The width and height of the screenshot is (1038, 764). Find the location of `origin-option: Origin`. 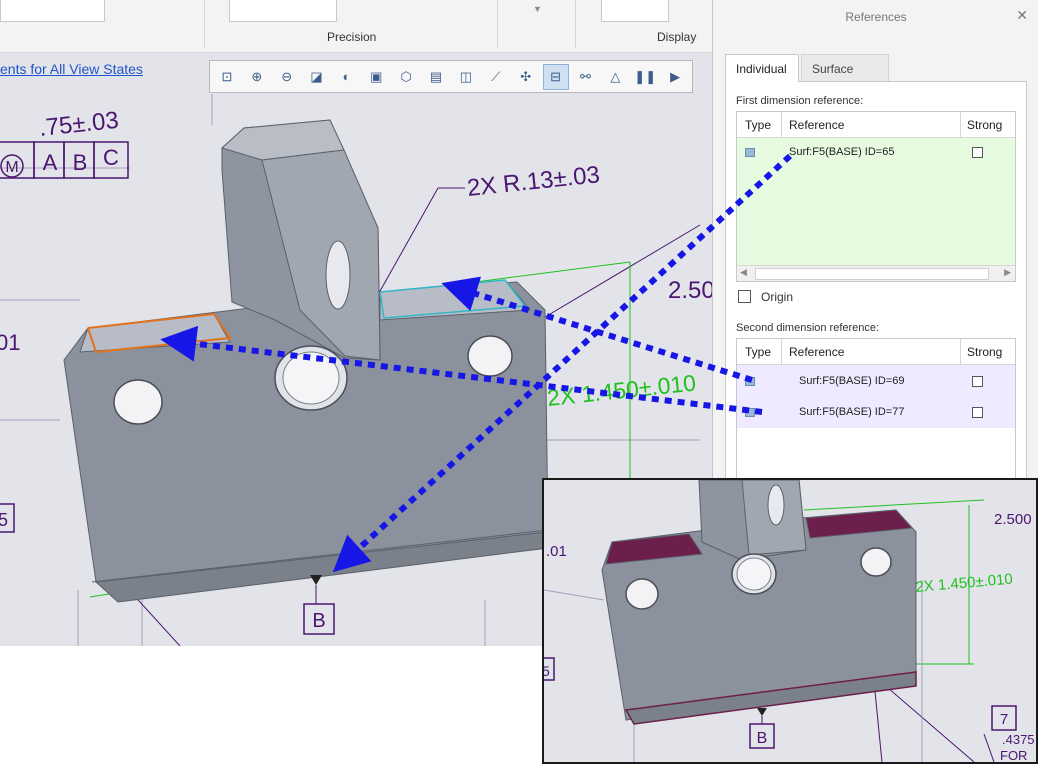

origin-option: Origin is located at coordinates (765, 297).